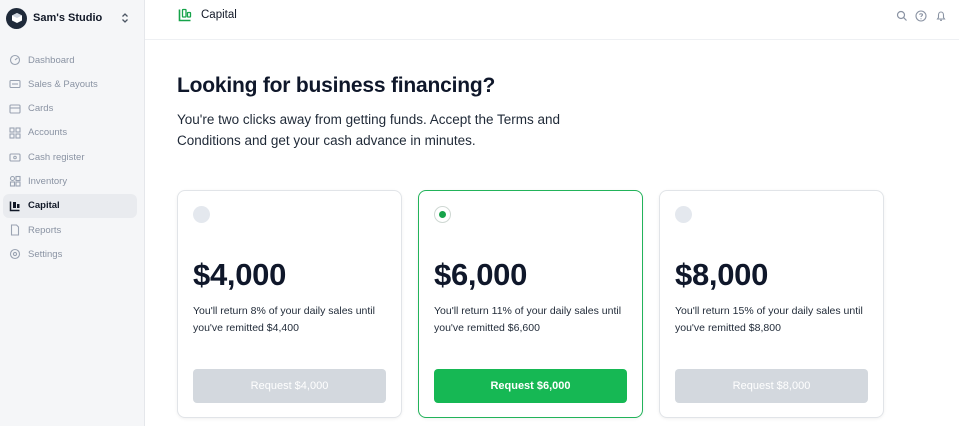 This screenshot has width=959, height=426. What do you see at coordinates (15, 60) in the screenshot?
I see `dashboard-icon` at bounding box center [15, 60].